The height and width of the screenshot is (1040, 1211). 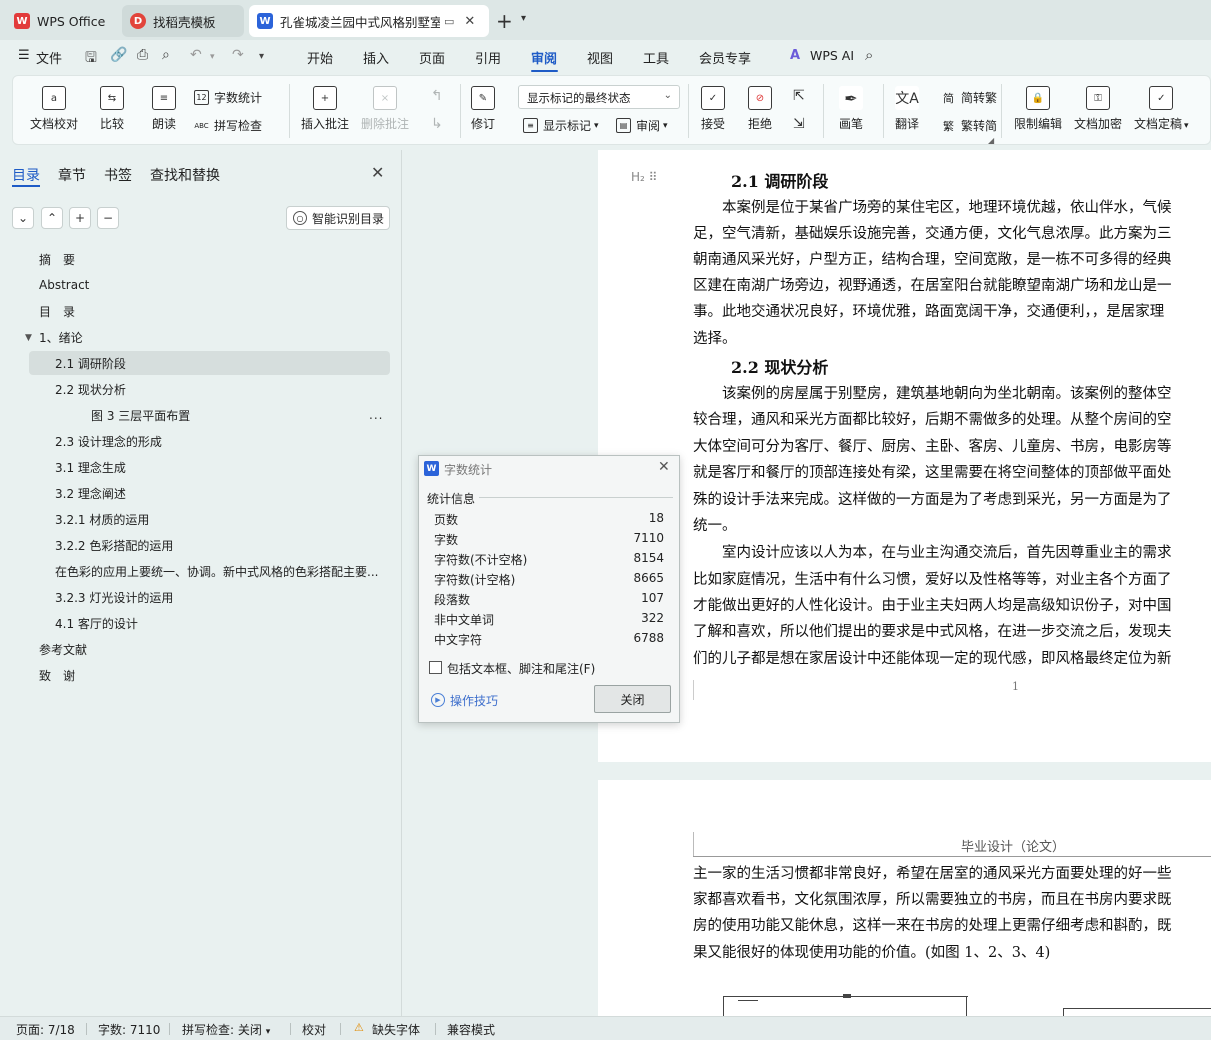 What do you see at coordinates (61, 21) in the screenshot?
I see `tab-wps-office: W WPS Office` at bounding box center [61, 21].